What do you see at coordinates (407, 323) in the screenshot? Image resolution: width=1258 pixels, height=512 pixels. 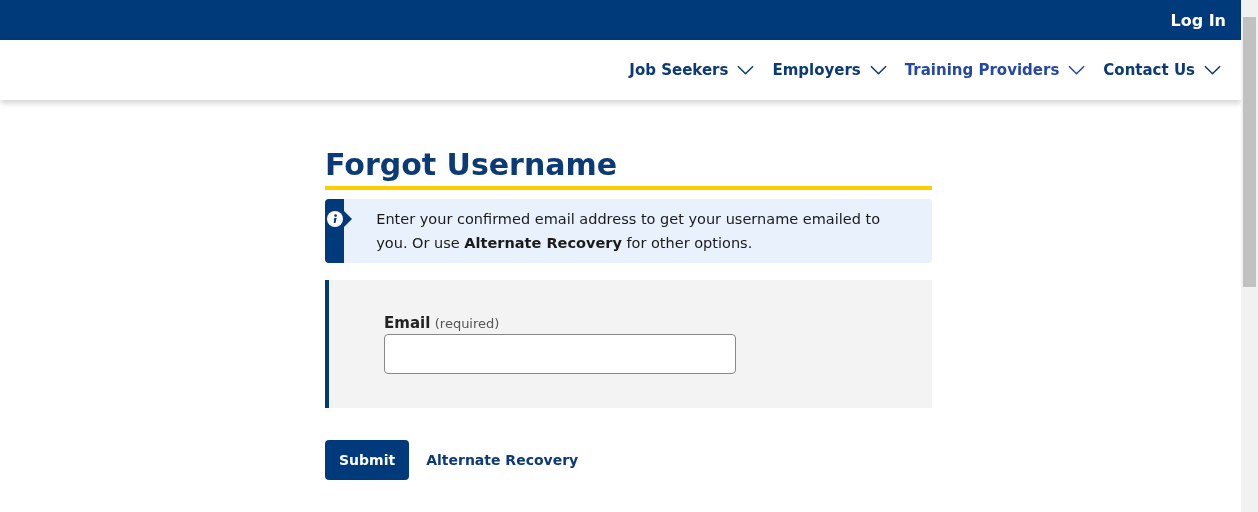 I see `email-label: Email` at bounding box center [407, 323].